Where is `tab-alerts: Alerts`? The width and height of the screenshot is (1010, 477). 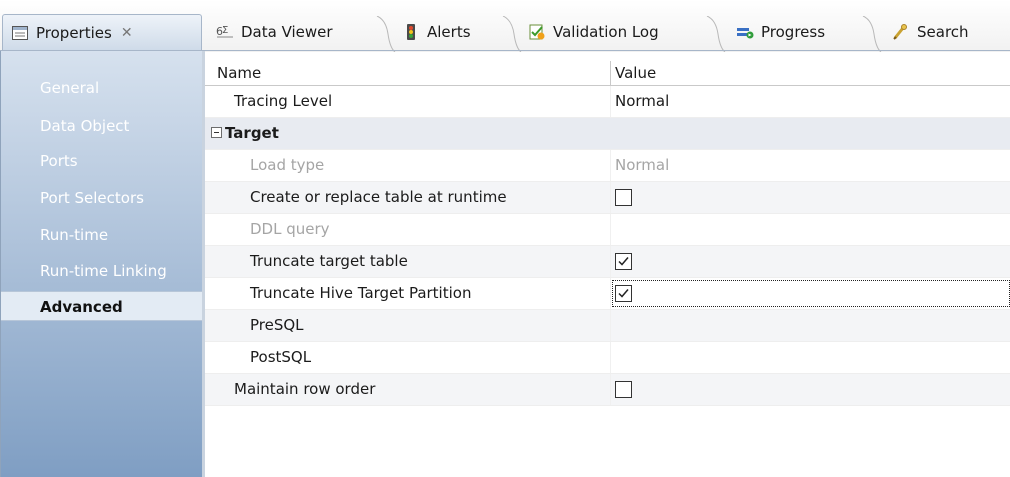 tab-alerts: Alerts is located at coordinates (458, 33).